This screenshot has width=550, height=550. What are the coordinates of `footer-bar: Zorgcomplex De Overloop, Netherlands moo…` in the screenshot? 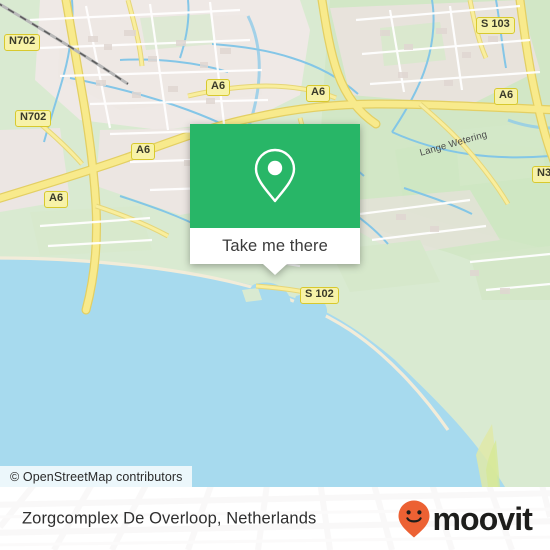 It's located at (275, 518).